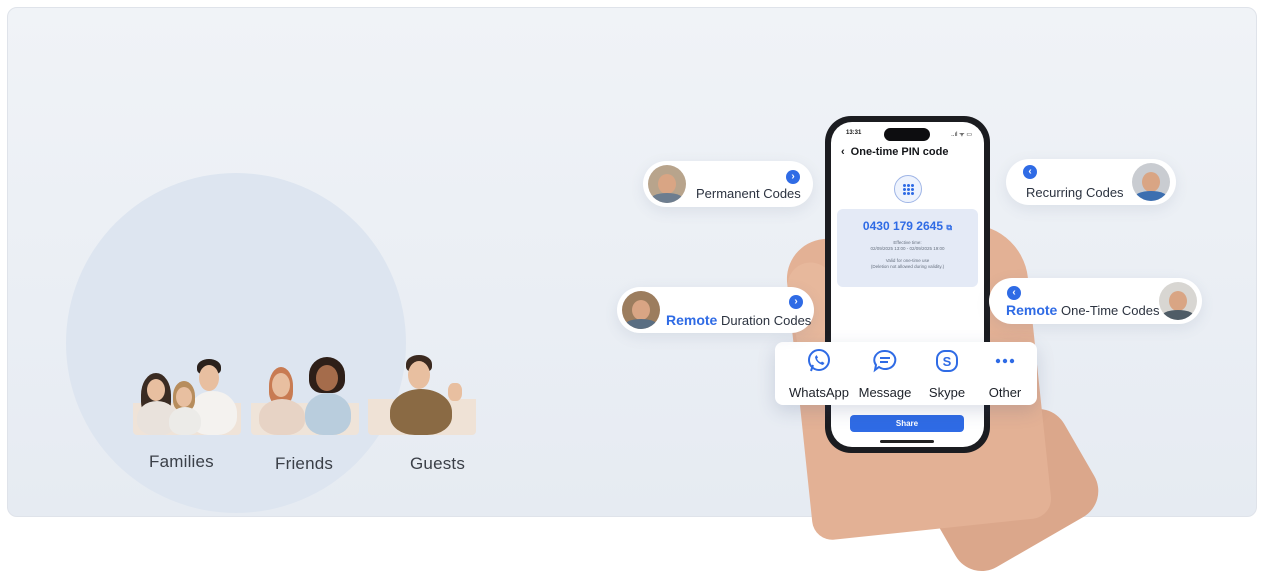  Describe the element at coordinates (181, 461) in the screenshot. I see `families-label: Families` at that location.